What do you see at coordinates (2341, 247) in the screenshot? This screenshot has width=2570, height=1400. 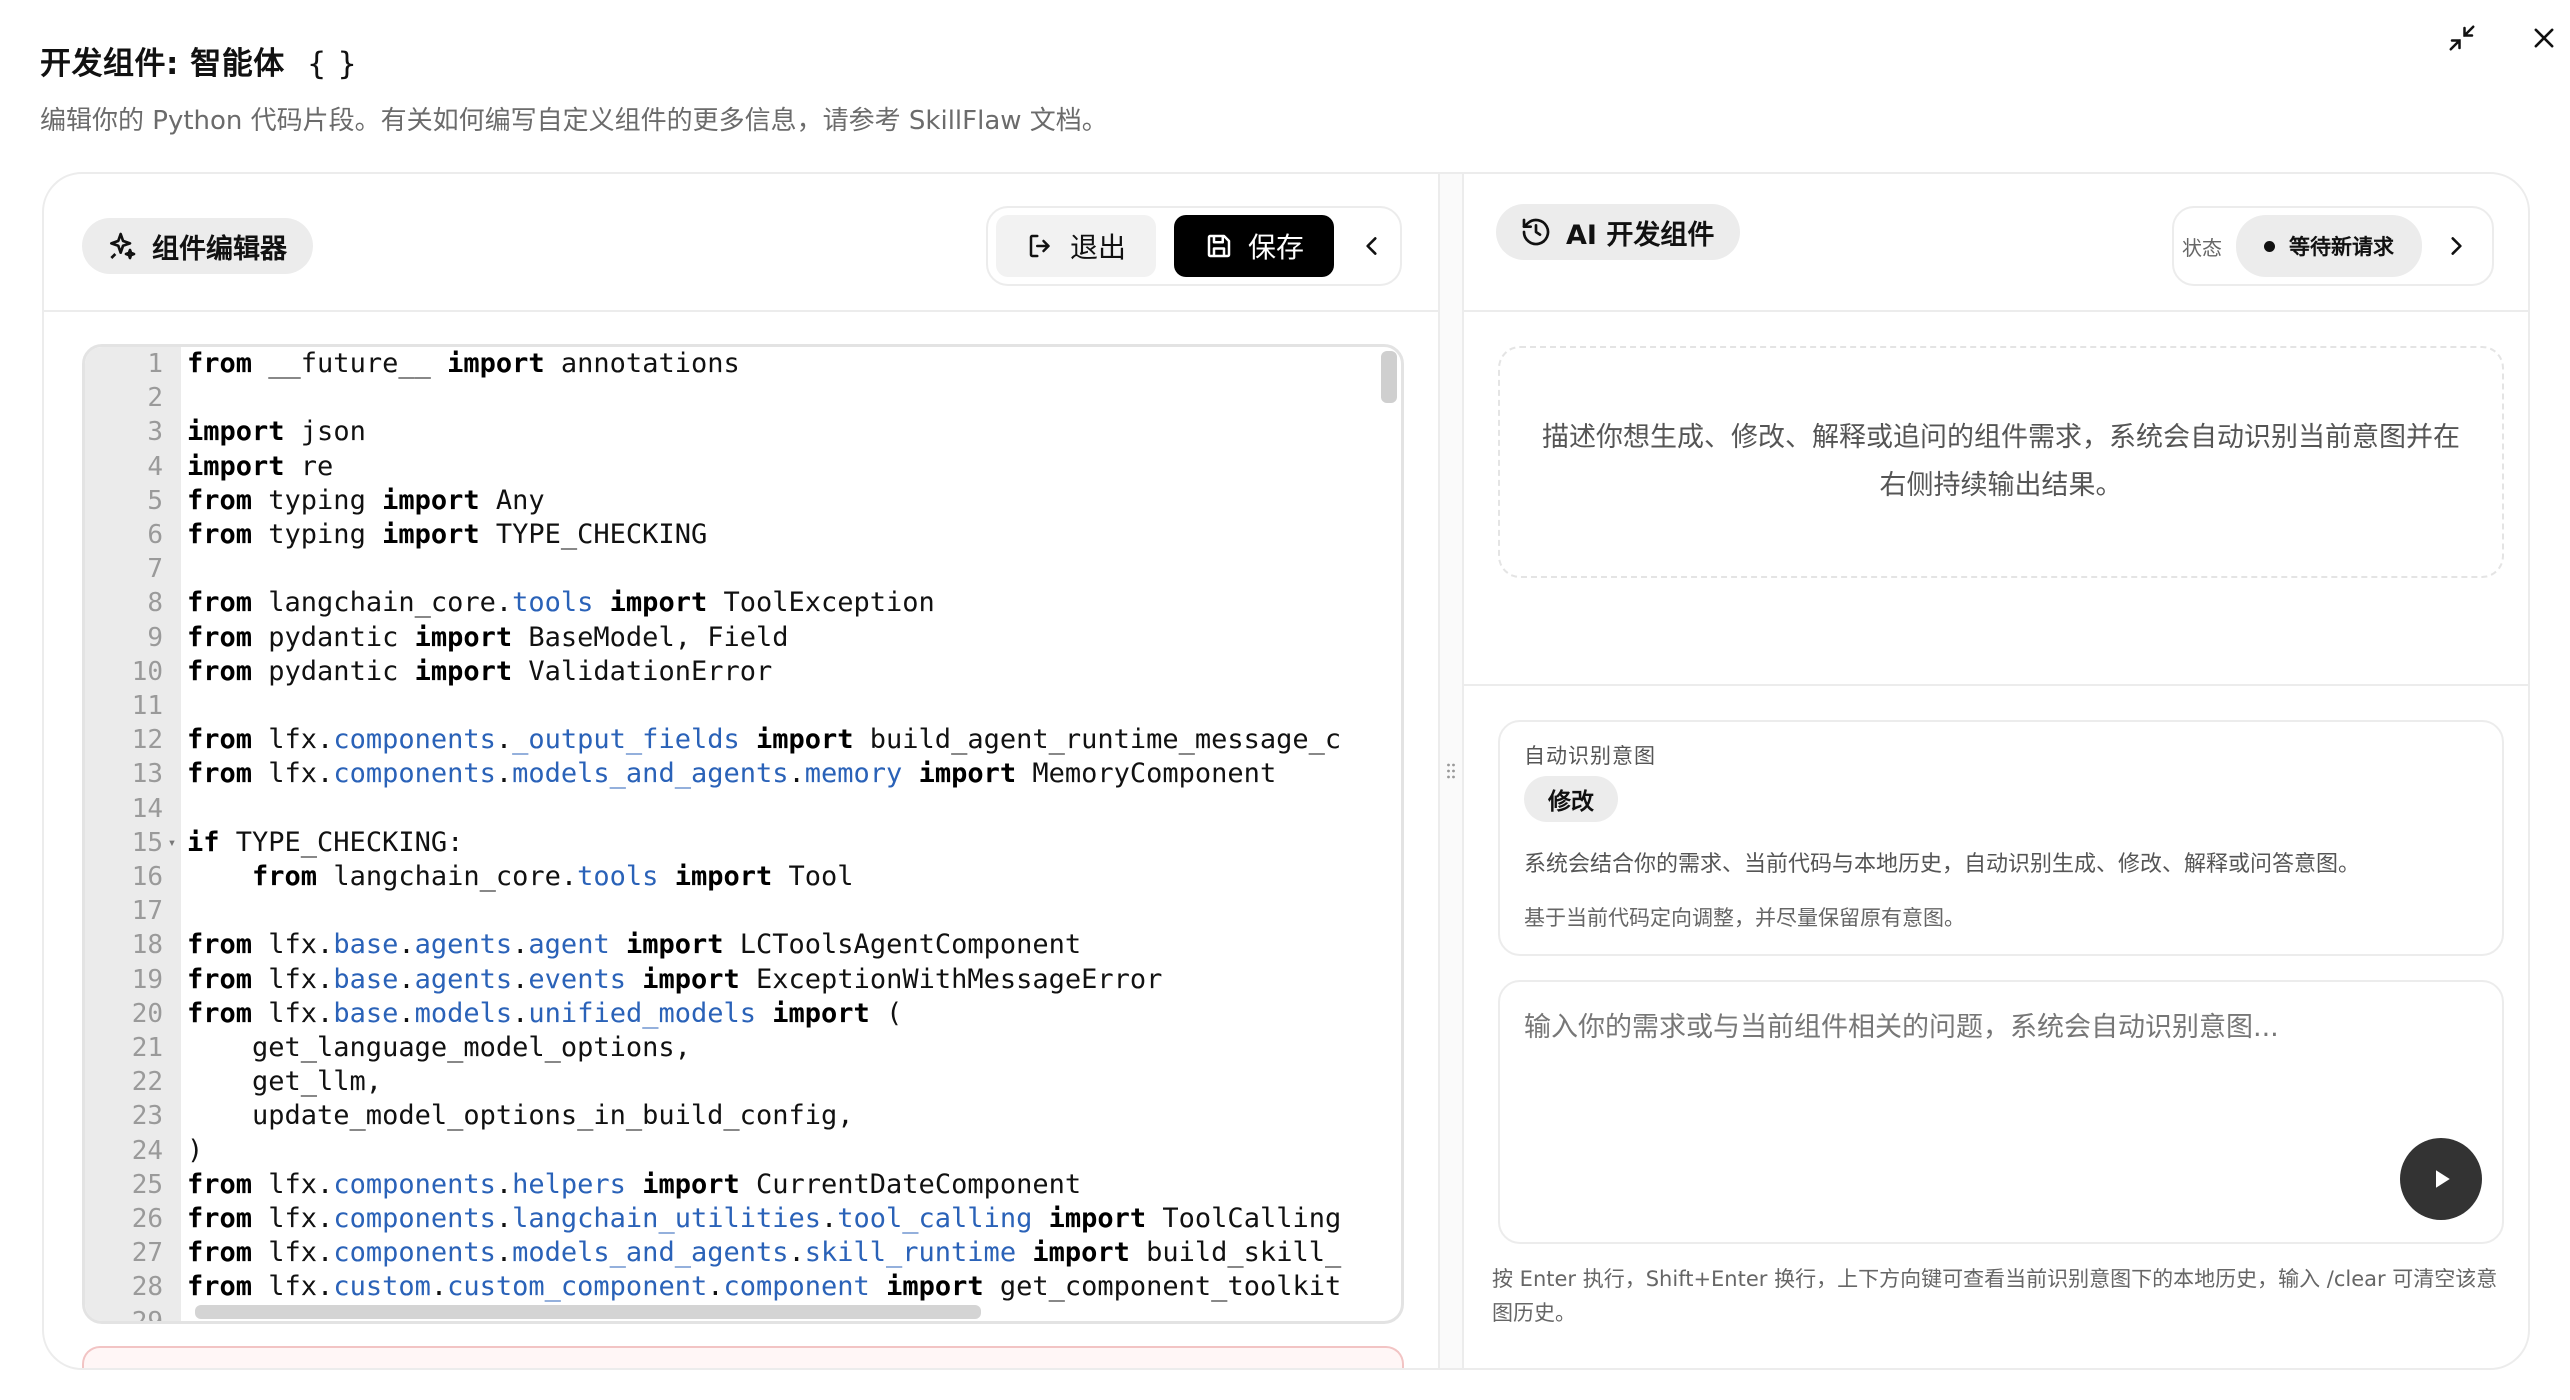 I see `status-value: 等待新请求` at bounding box center [2341, 247].